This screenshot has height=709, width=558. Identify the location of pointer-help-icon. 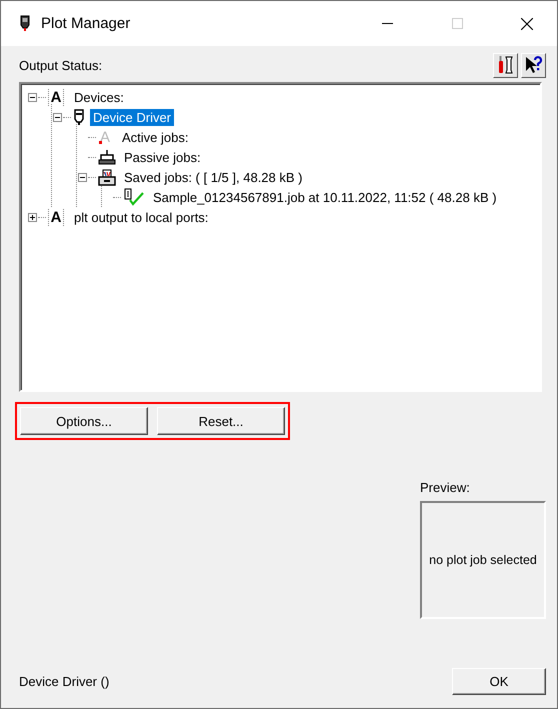
(534, 65).